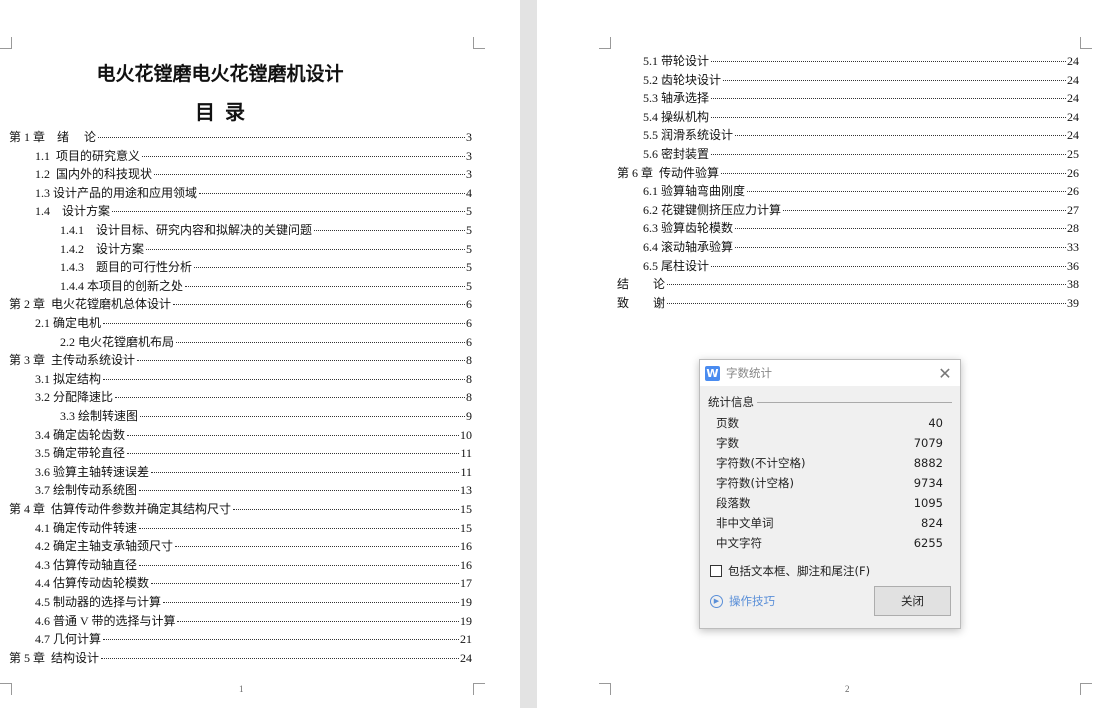 The width and height of the screenshot is (1094, 708). What do you see at coordinates (829, 463) in the screenshot?
I see `stat-row: 字符数(不计空格) 8882` at bounding box center [829, 463].